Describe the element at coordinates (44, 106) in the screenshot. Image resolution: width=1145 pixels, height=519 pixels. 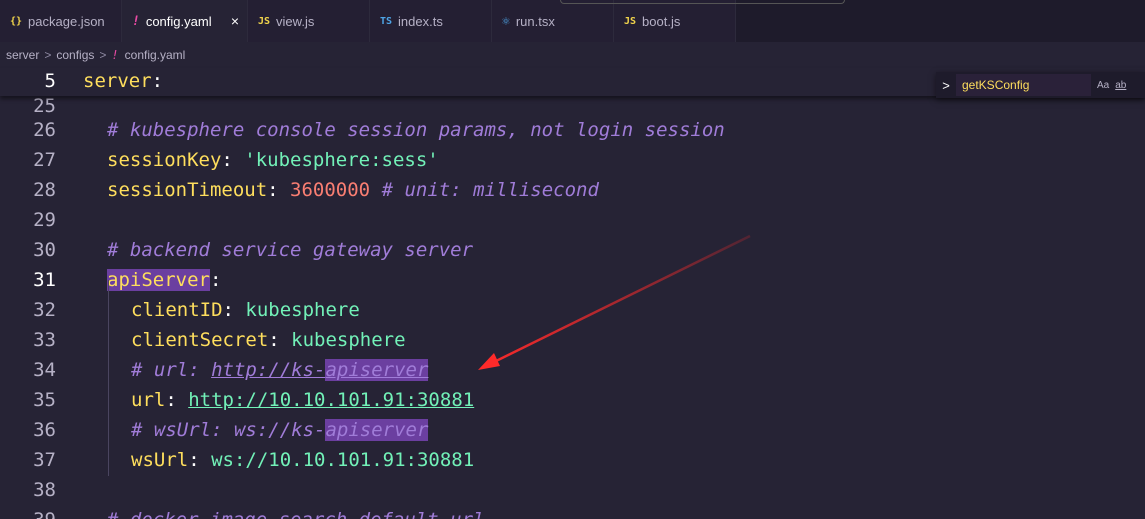
I see `line-number: 25` at that location.